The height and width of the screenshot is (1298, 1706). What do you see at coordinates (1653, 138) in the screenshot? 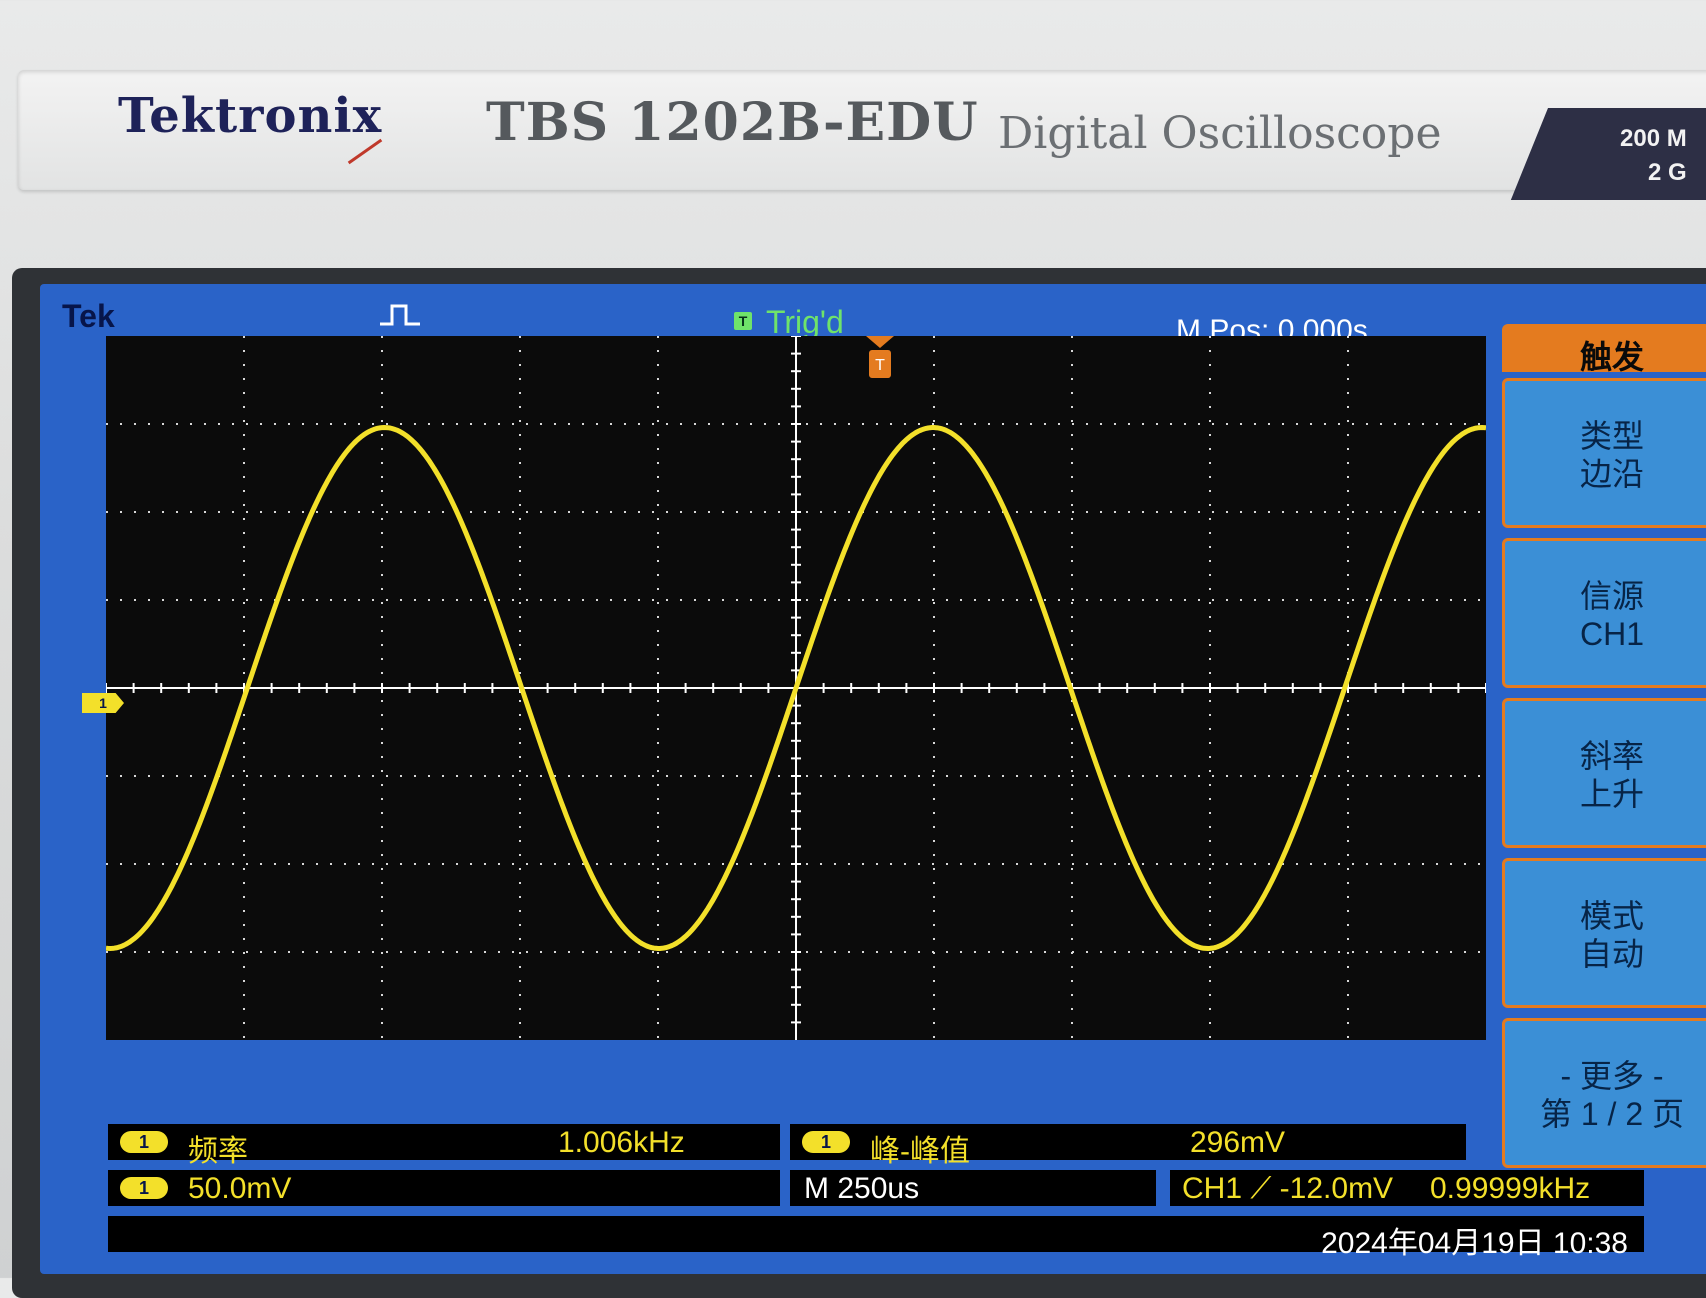
I see `spec-bandwidth: 200 M` at bounding box center [1653, 138].